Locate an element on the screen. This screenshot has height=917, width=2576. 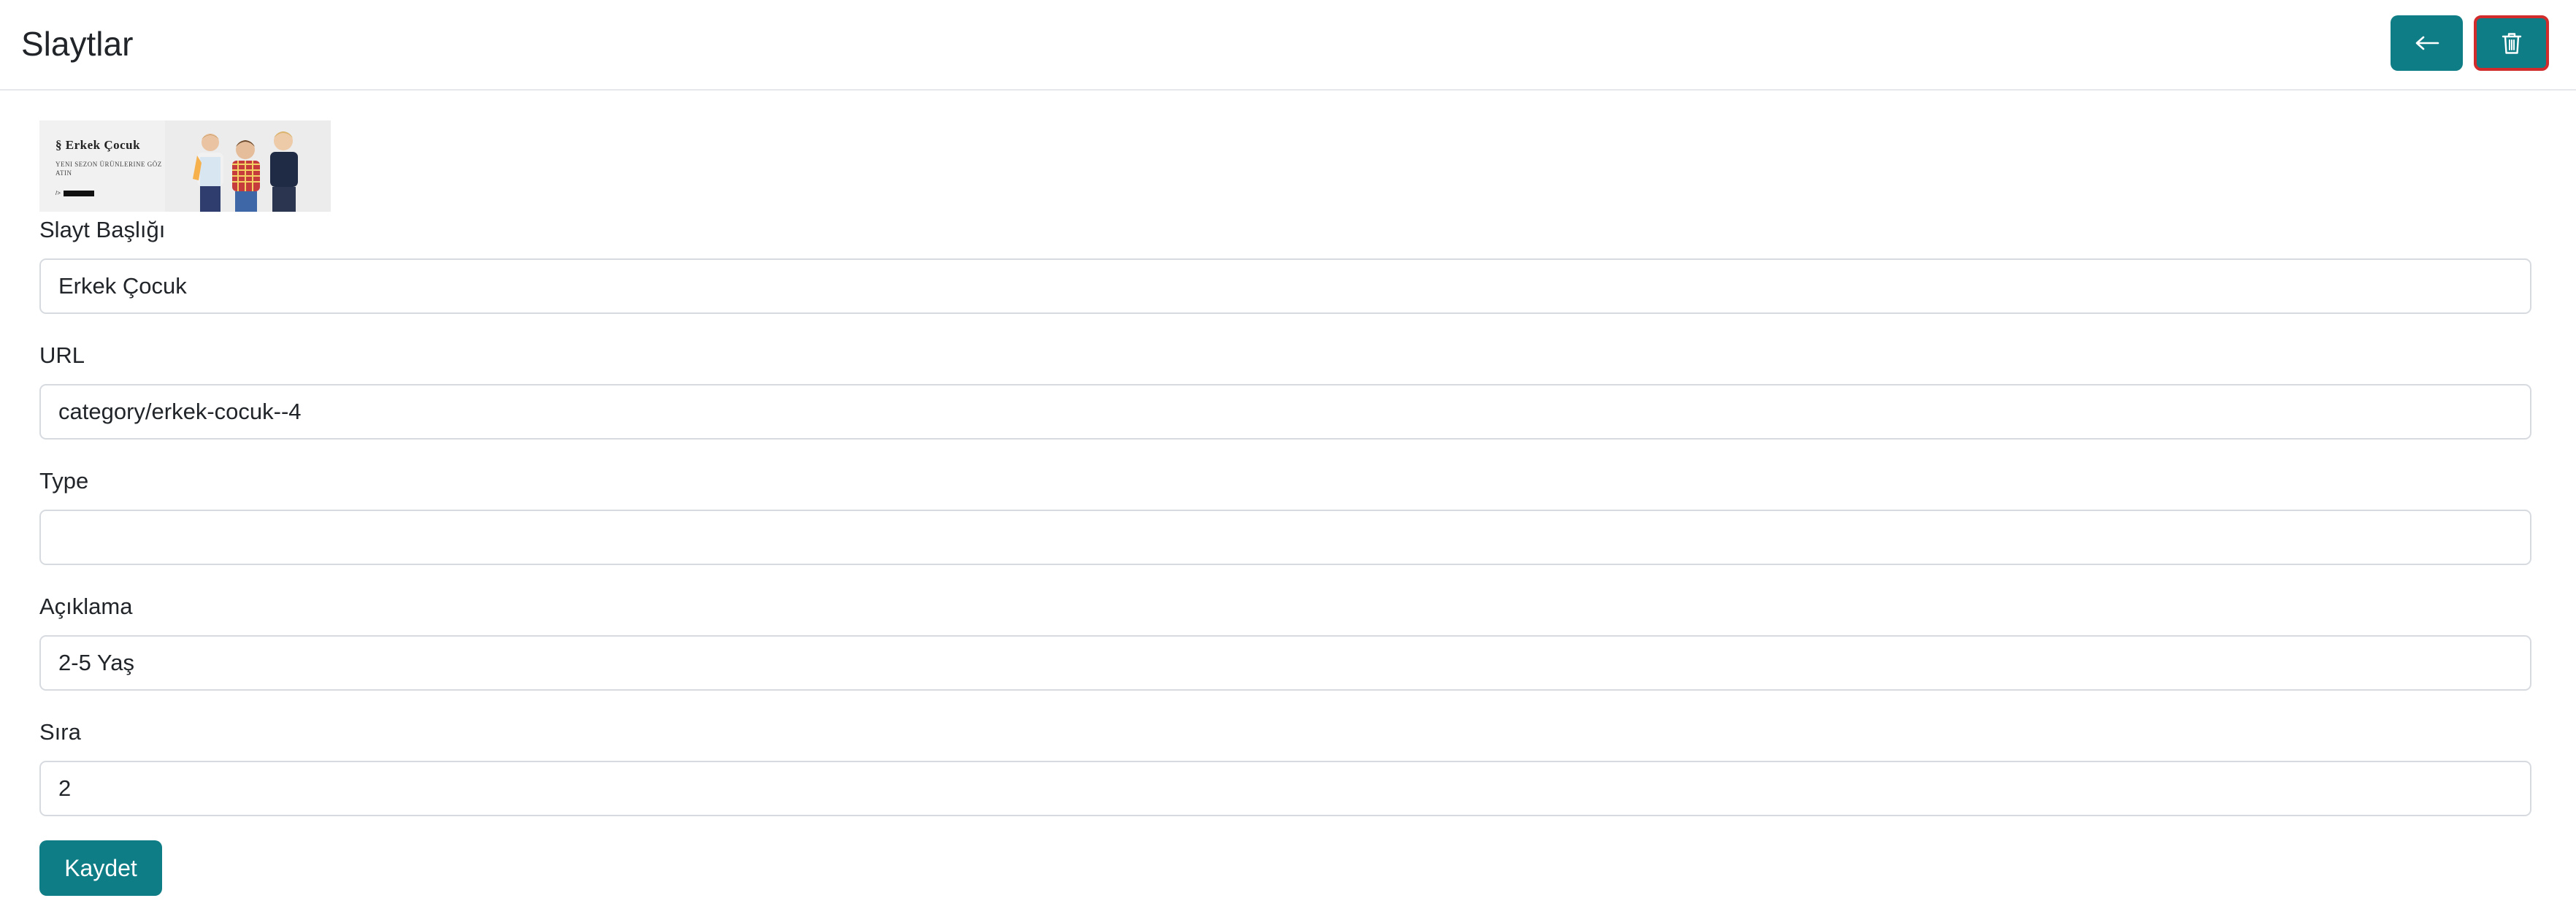
slide-title-label: Slayt Başlığı is located at coordinates (103, 229).